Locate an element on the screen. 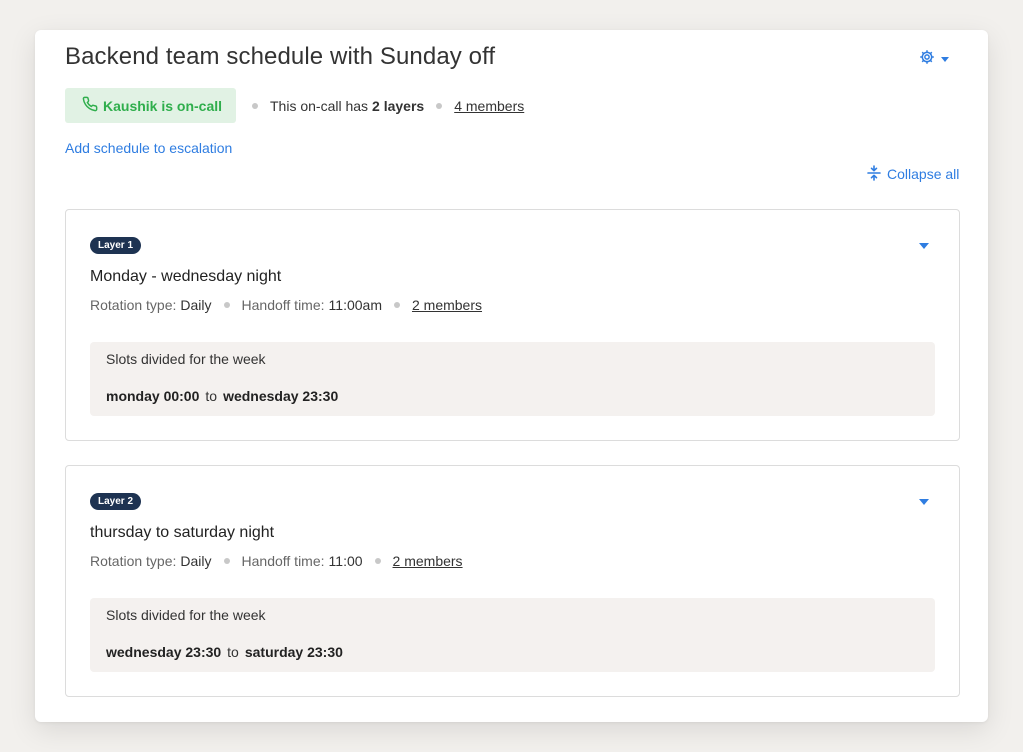  schedule-meta: This on-call has 2 layers 4 members is located at coordinates (388, 106).